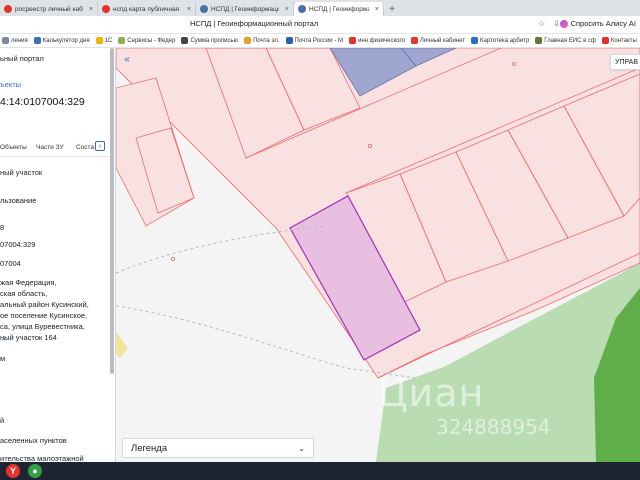 The height and width of the screenshot is (480, 640). What do you see at coordinates (13, 471) in the screenshot?
I see `yandex-browser-icon: Y` at bounding box center [13, 471].